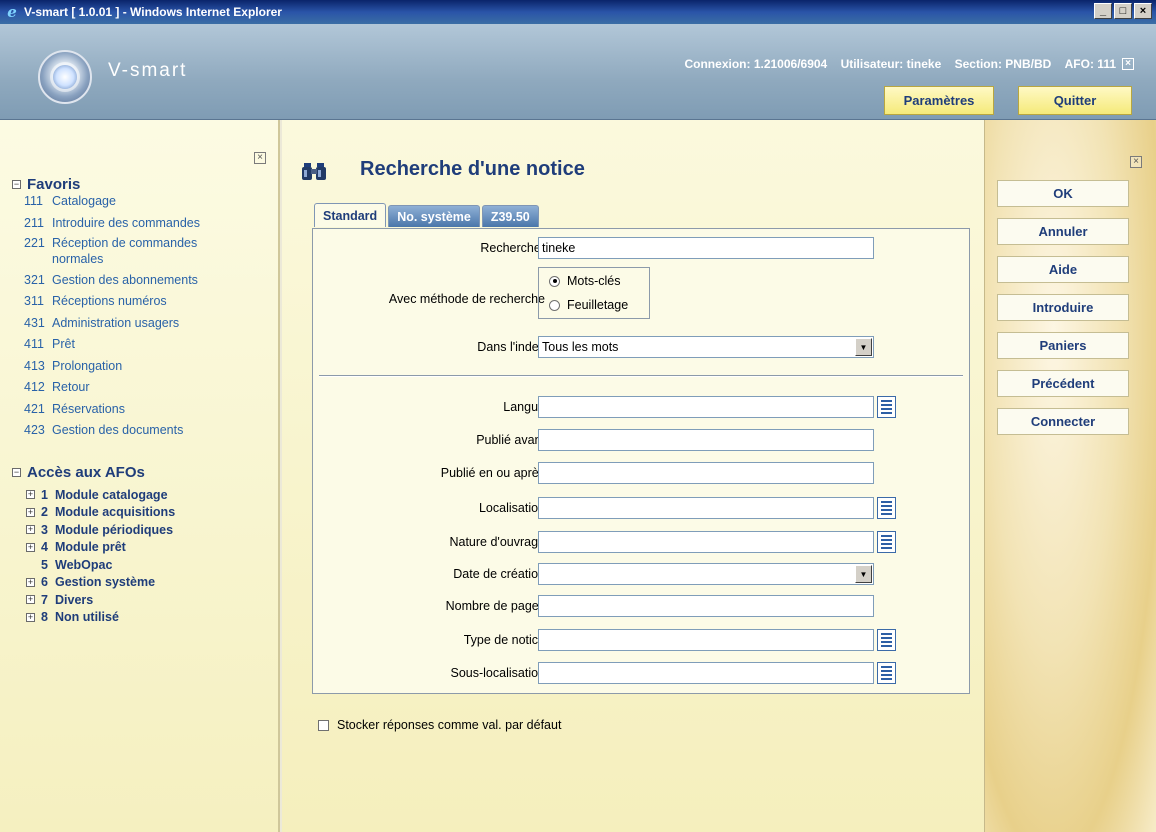 The height and width of the screenshot is (832, 1156). What do you see at coordinates (492, 473) in the screenshot?
I see `publie-apres-label: Publié en ou après` at bounding box center [492, 473].